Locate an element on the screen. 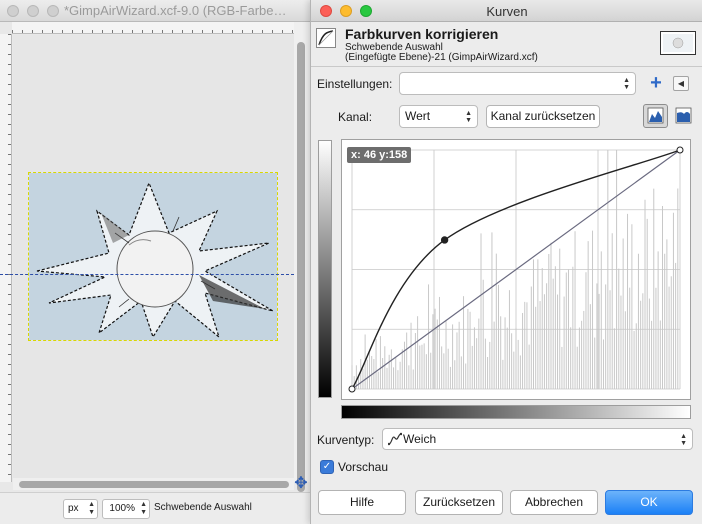  smooth-curve-icon is located at coordinates (395, 439).